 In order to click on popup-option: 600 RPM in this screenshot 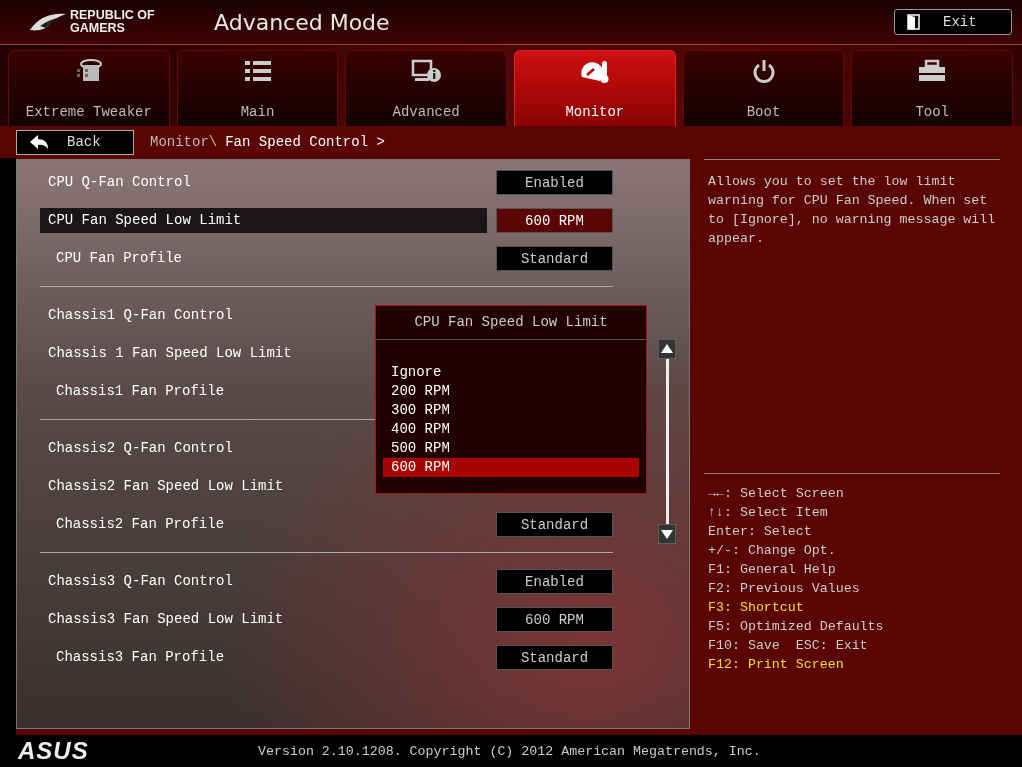, I will do `click(511, 467)`.